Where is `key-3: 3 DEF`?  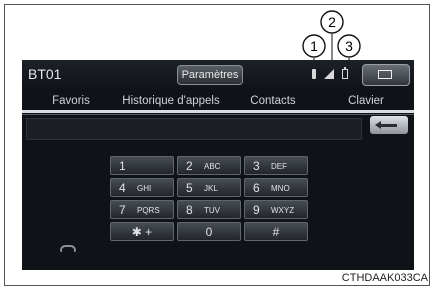
key-3: 3 DEF is located at coordinates (276, 165).